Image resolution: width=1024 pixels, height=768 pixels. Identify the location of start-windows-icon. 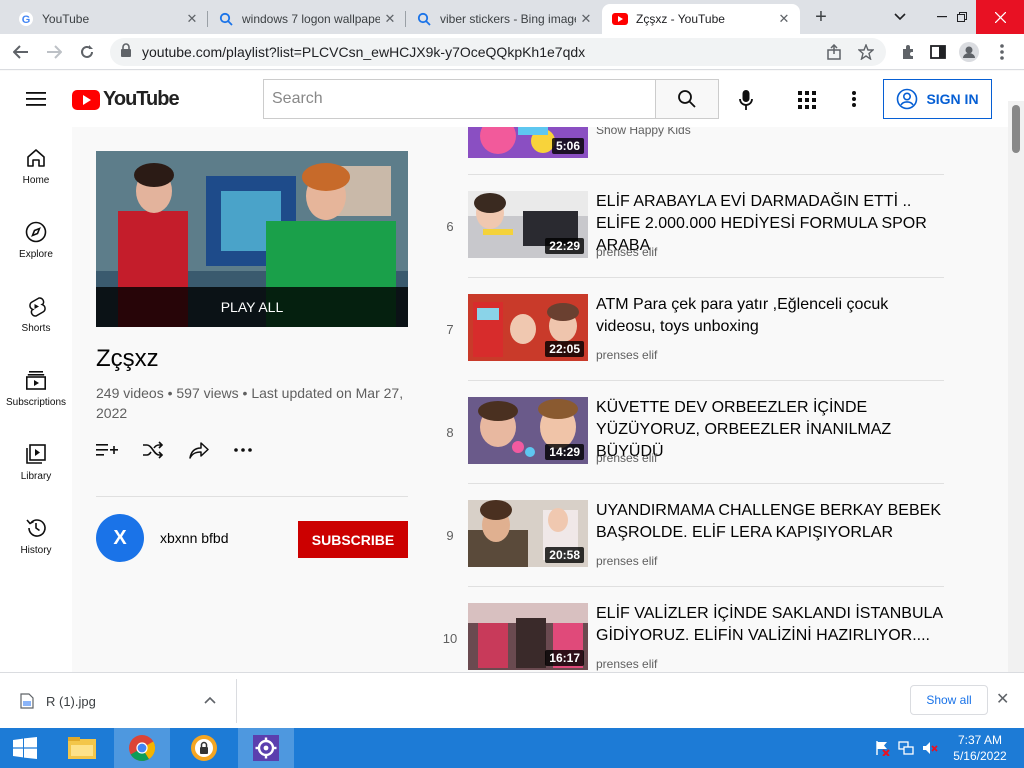
(25, 748).